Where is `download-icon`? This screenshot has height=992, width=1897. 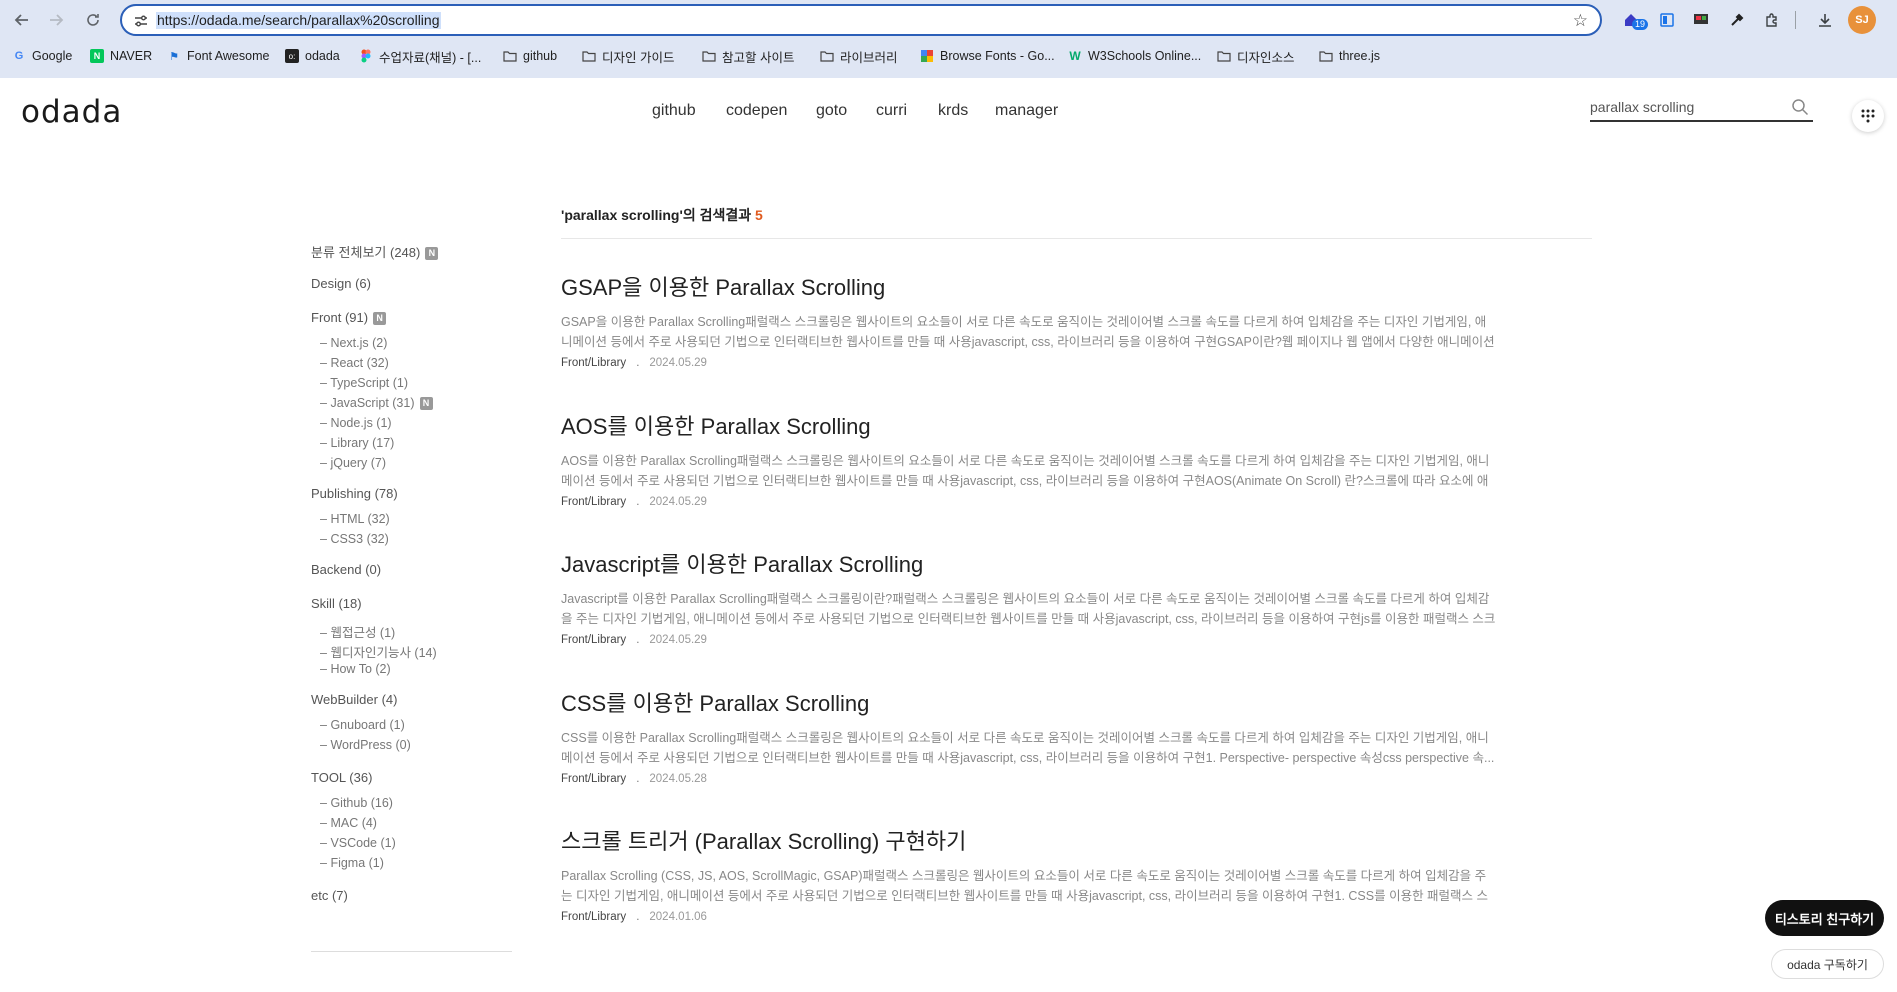 download-icon is located at coordinates (1825, 20).